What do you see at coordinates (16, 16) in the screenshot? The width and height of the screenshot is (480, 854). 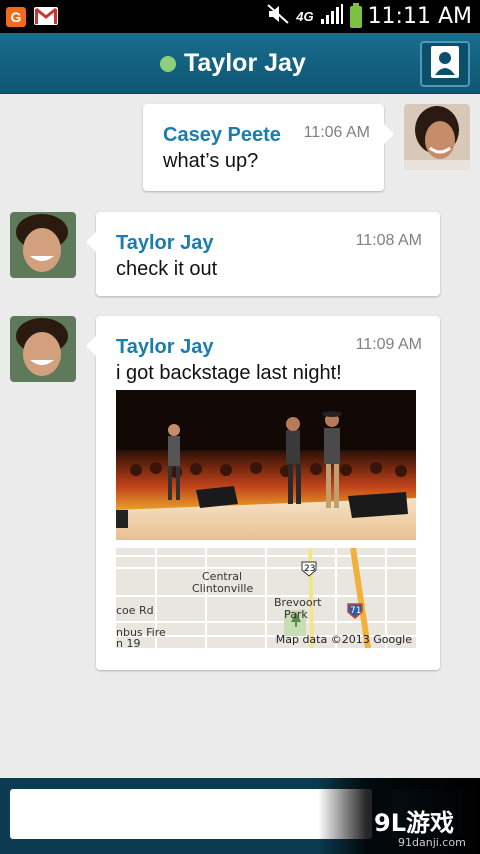 I see `app-notification-icon: G` at bounding box center [16, 16].